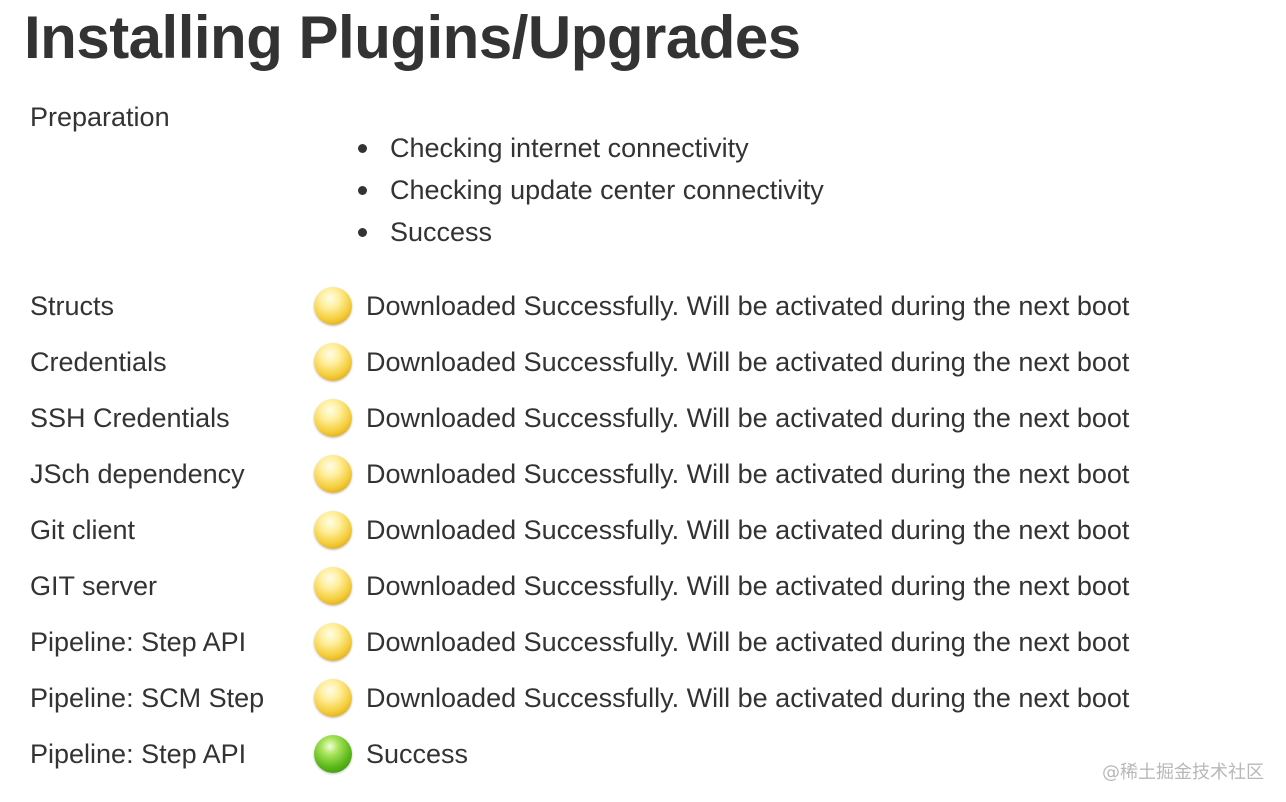 The height and width of the screenshot is (802, 1286). I want to click on plugin-name: JSch dependency, so click(137, 474).